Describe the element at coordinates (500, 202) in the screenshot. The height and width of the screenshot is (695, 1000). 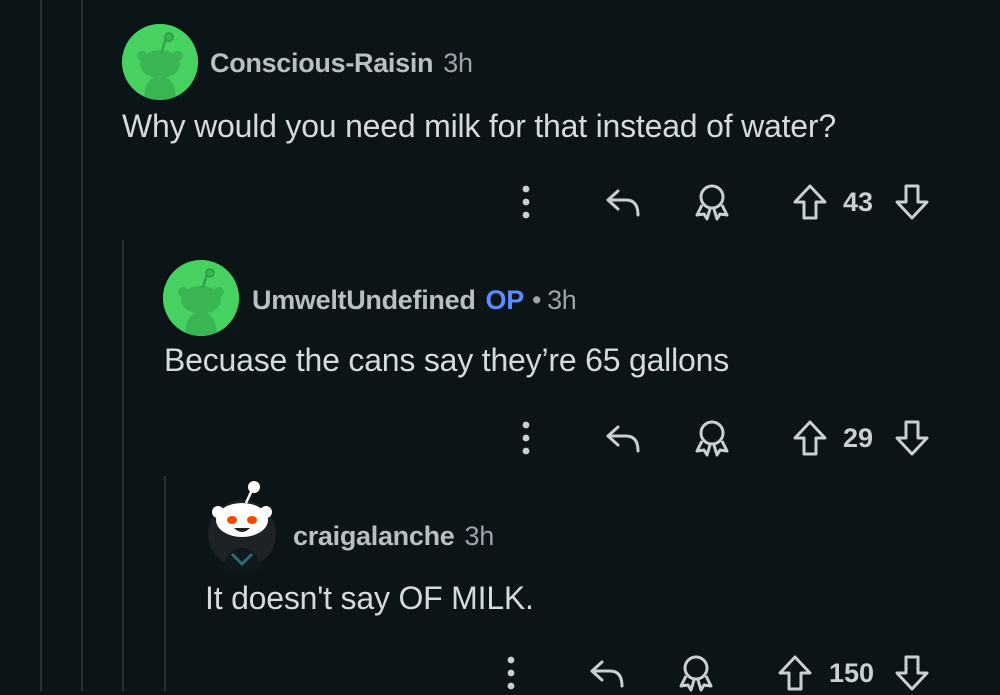
I see `comment-actions: 43` at that location.